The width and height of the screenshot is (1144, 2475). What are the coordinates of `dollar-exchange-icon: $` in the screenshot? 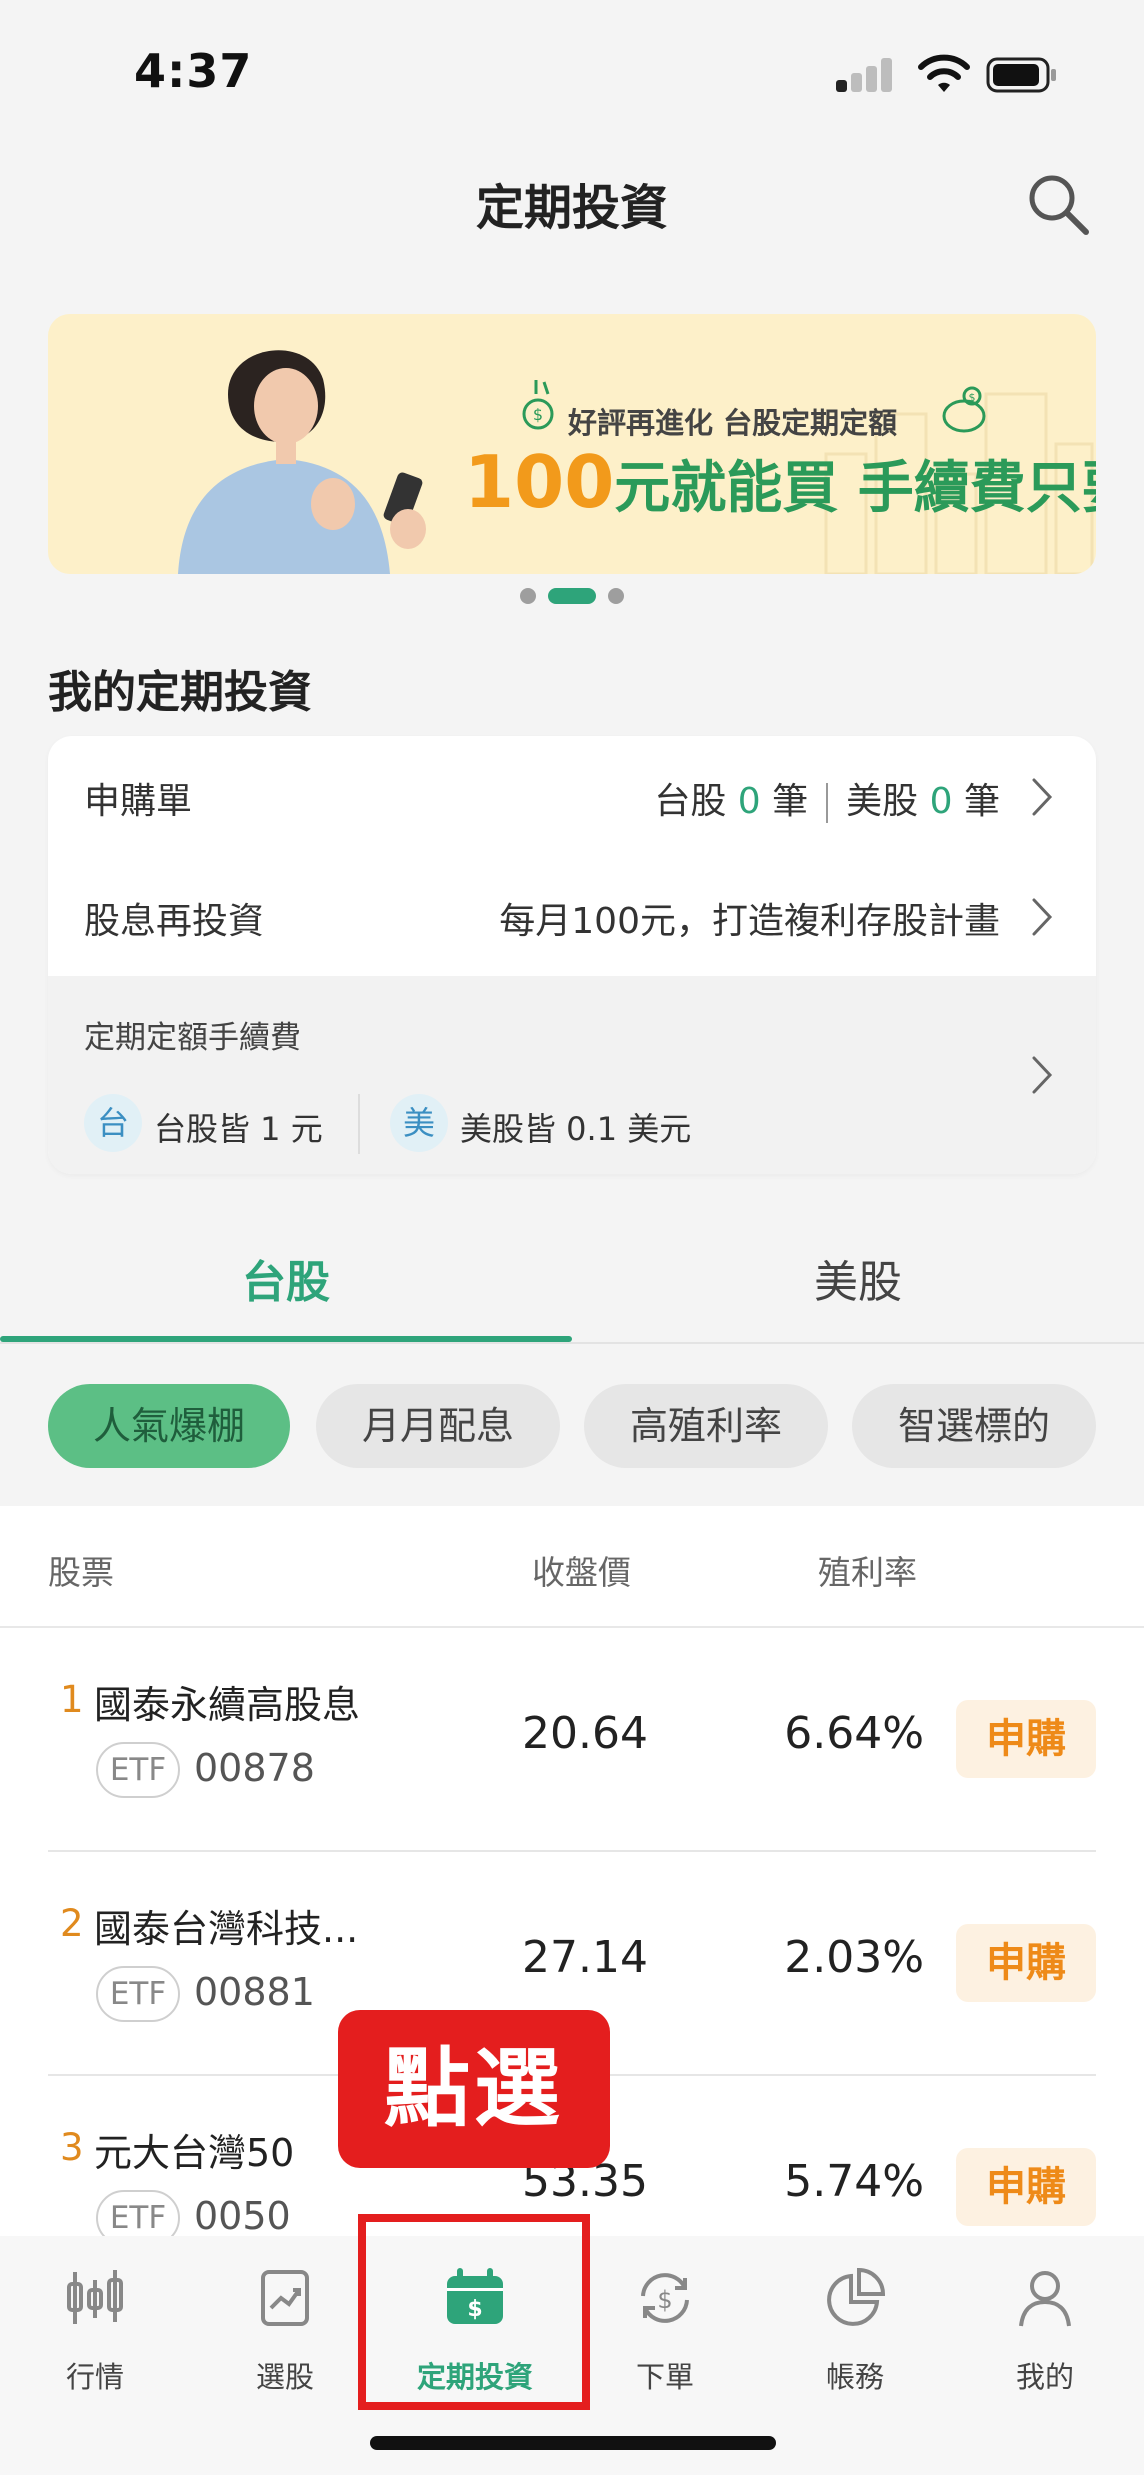 It's located at (665, 2298).